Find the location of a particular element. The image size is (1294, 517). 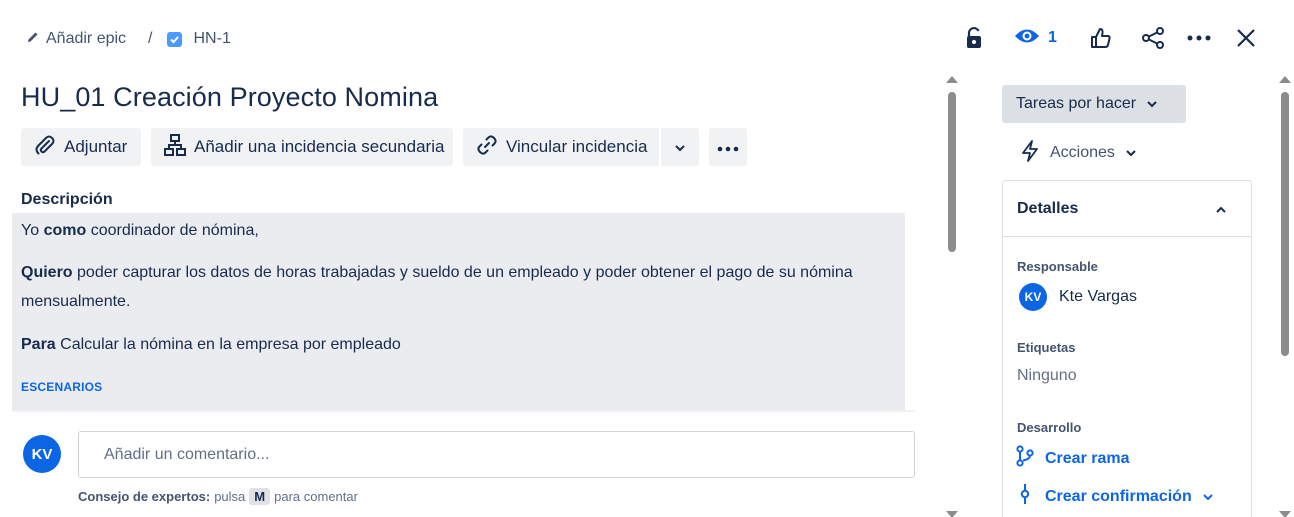

labels-label: Etiquetas is located at coordinates (1046, 347).